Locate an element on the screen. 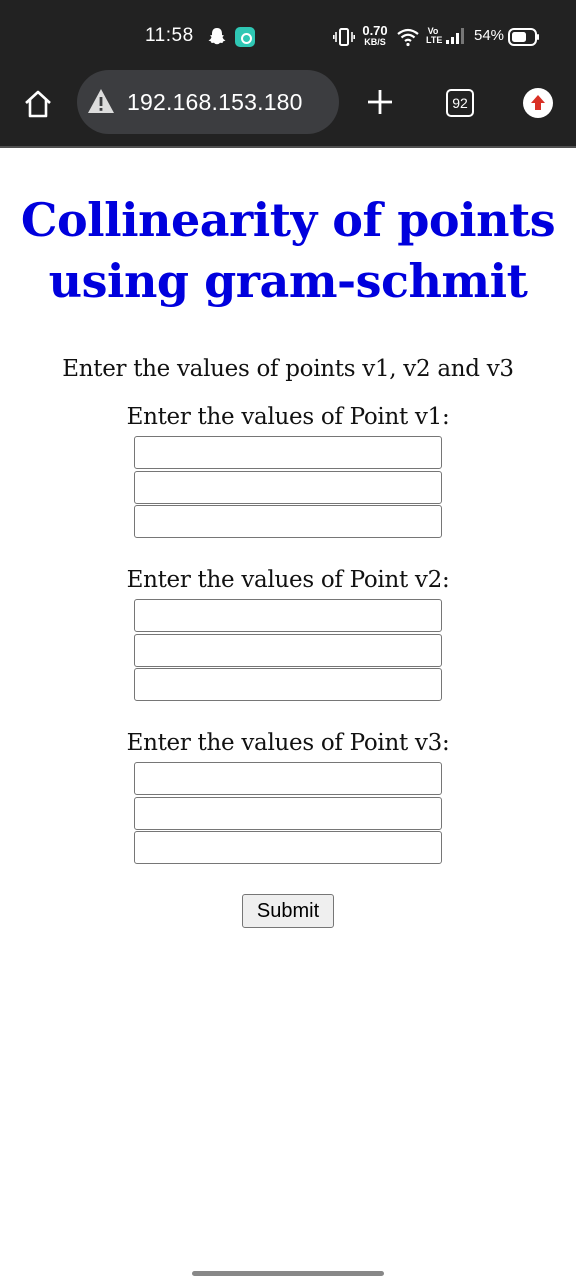  status-time: 11:58 is located at coordinates (169, 35).